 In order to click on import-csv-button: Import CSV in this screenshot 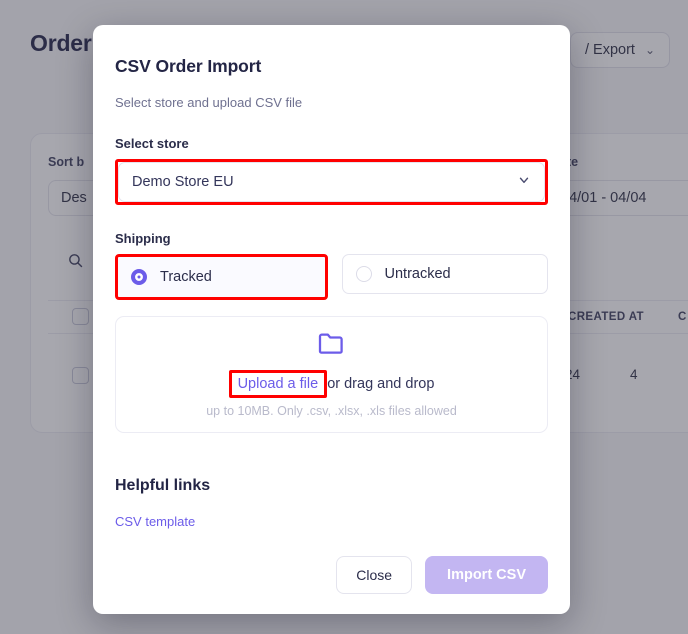, I will do `click(486, 575)`.